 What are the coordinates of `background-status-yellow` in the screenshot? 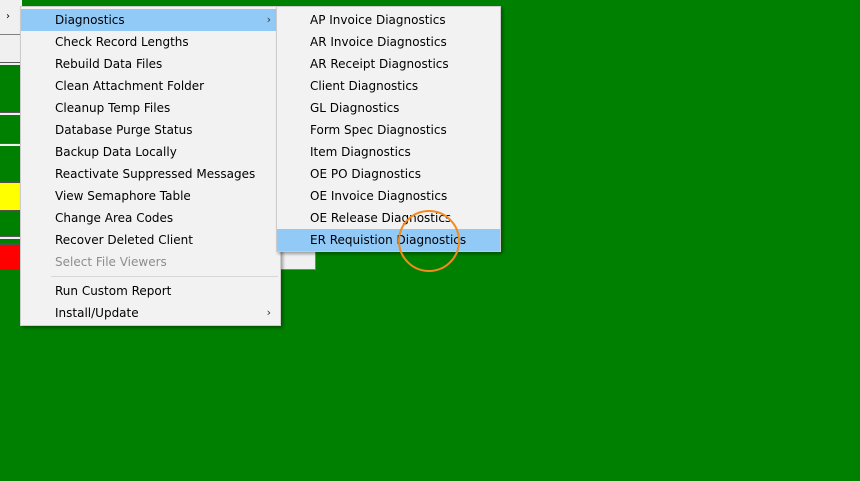 It's located at (11, 196).